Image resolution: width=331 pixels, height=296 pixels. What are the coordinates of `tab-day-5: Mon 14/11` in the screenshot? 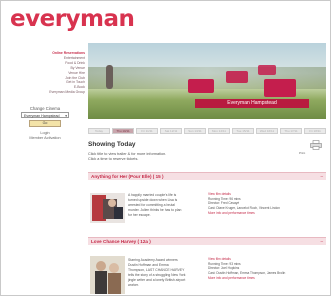 It's located at (219, 131).